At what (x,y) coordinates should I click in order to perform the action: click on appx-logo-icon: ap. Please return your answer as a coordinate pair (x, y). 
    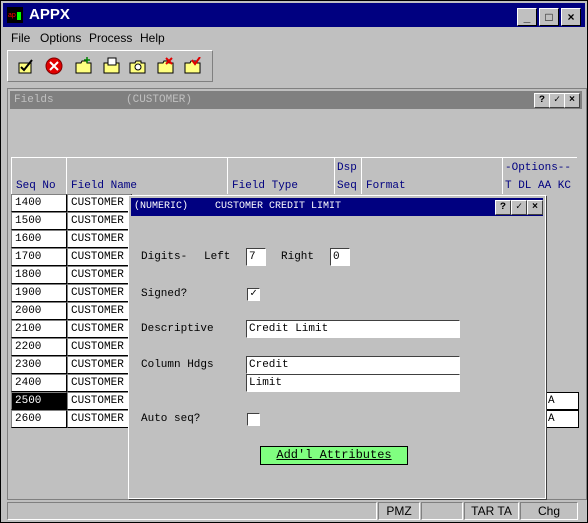
    Looking at the image, I should click on (15, 15).